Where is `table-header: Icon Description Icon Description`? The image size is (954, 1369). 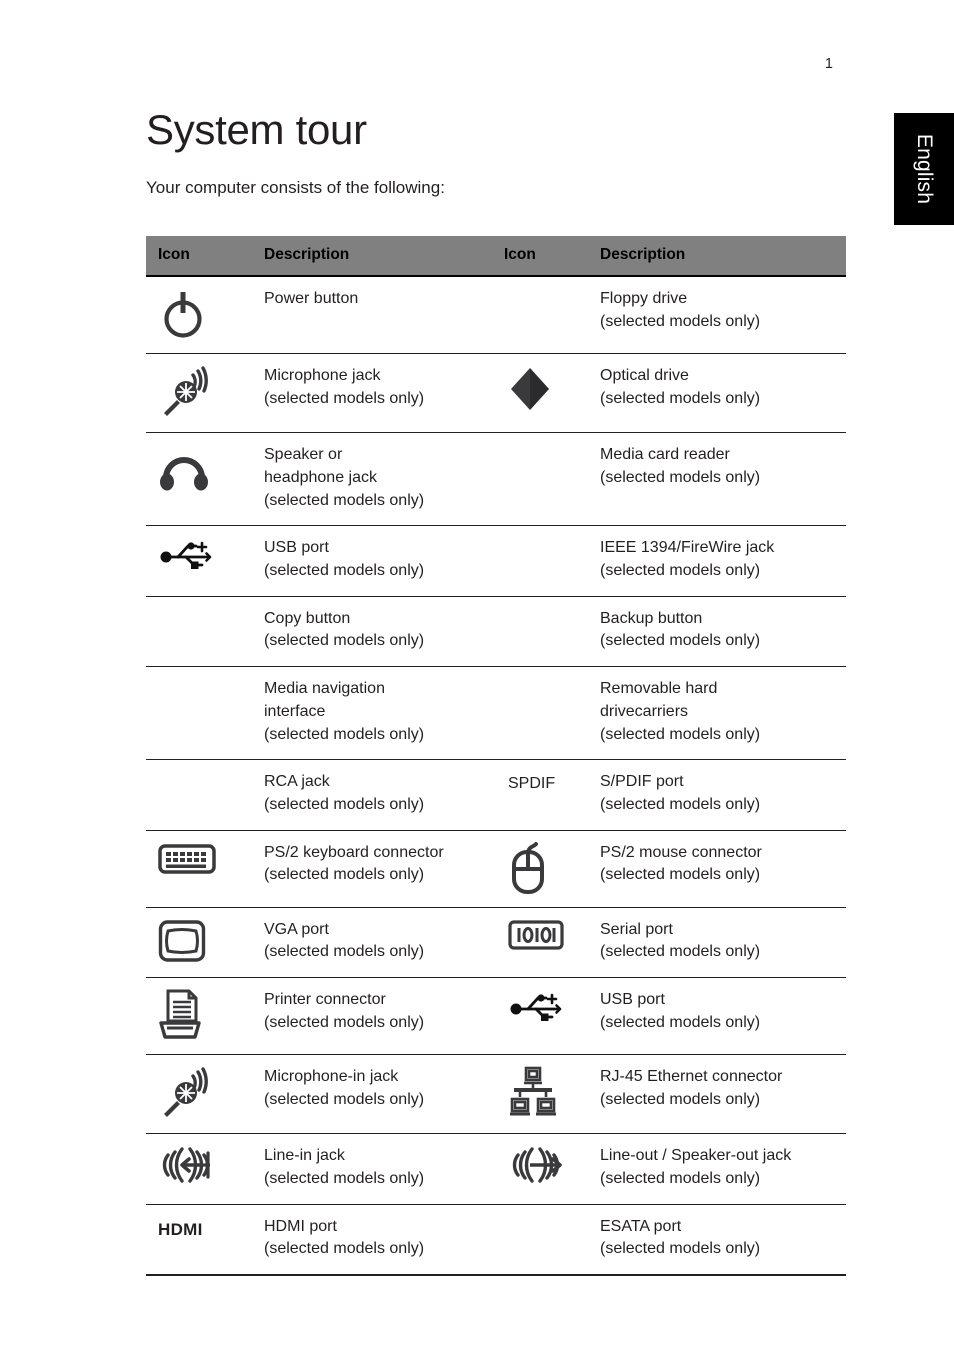
table-header: Icon Description Icon Description is located at coordinates (496, 257).